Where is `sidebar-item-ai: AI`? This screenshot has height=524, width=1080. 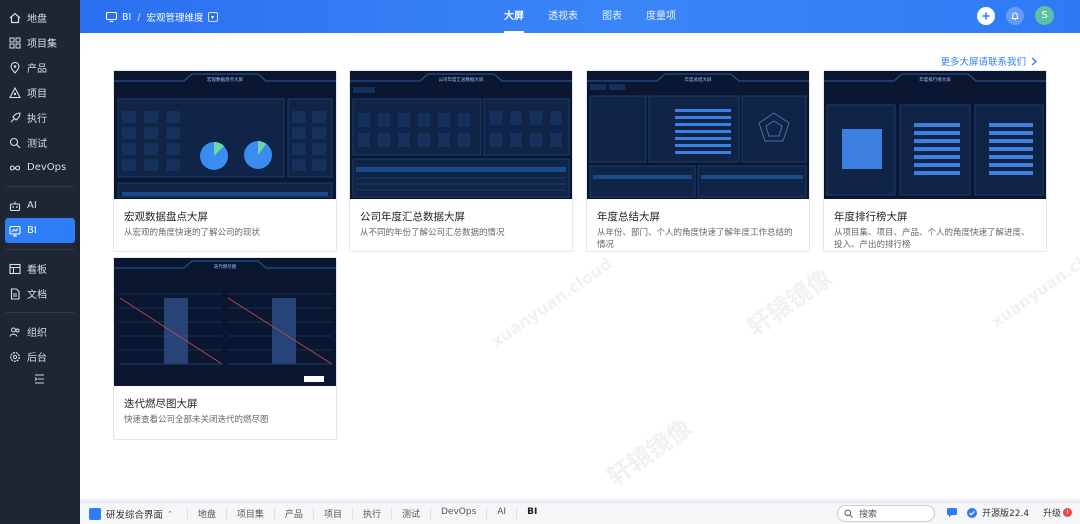
sidebar-item-ai: AI is located at coordinates (40, 205).